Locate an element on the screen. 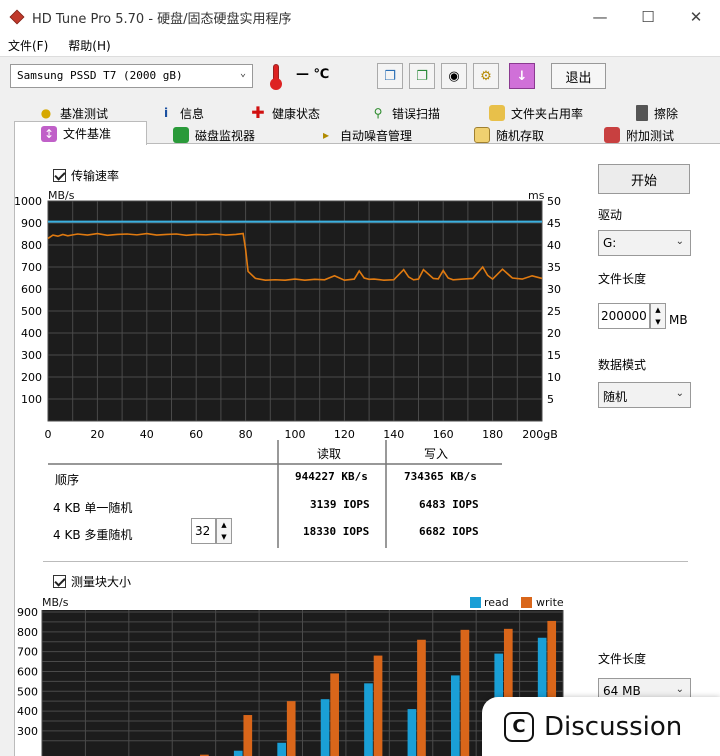 The image size is (720, 756). drive-select: Samsung PSSD T7 (2000 gB) ⌄ is located at coordinates (131, 76).